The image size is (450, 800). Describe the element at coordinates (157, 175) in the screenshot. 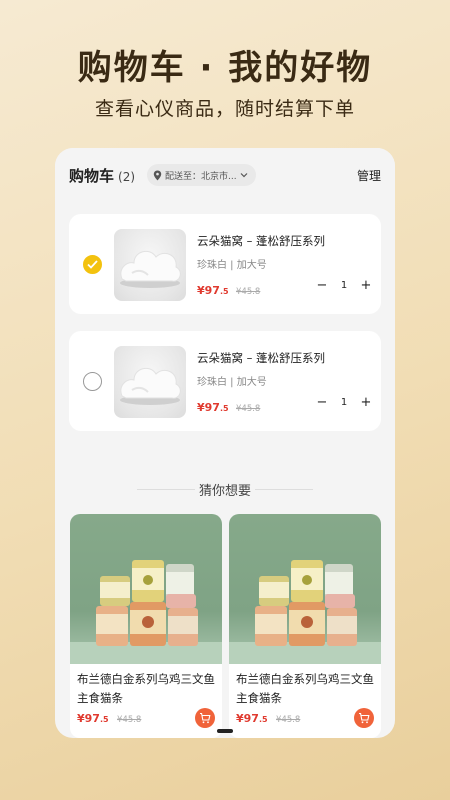

I see `location-pin-icon` at that location.